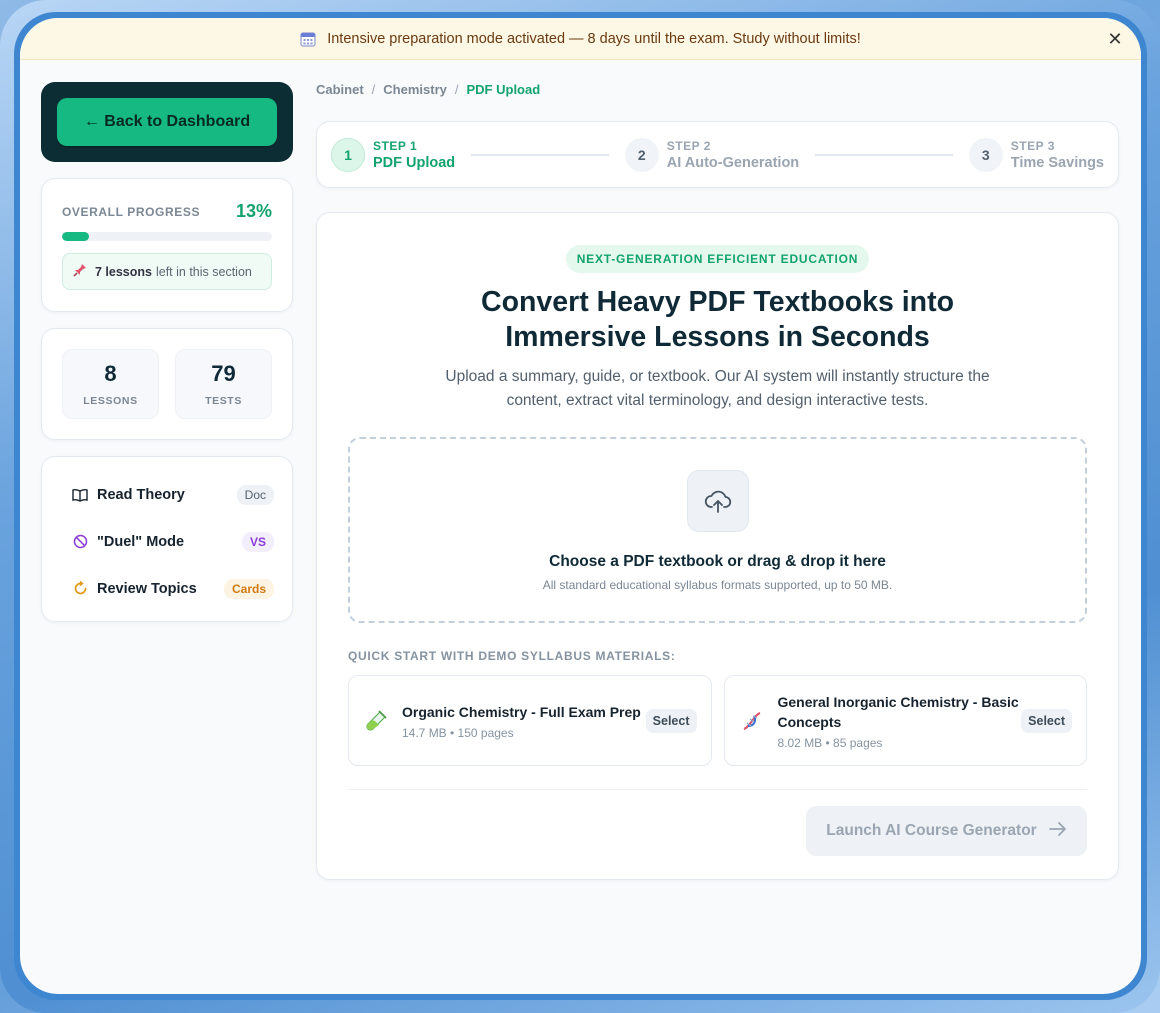 The image size is (1160, 1013). What do you see at coordinates (167, 384) in the screenshot?
I see `stats-card: 8 LESSONS 79 TESTS` at bounding box center [167, 384].